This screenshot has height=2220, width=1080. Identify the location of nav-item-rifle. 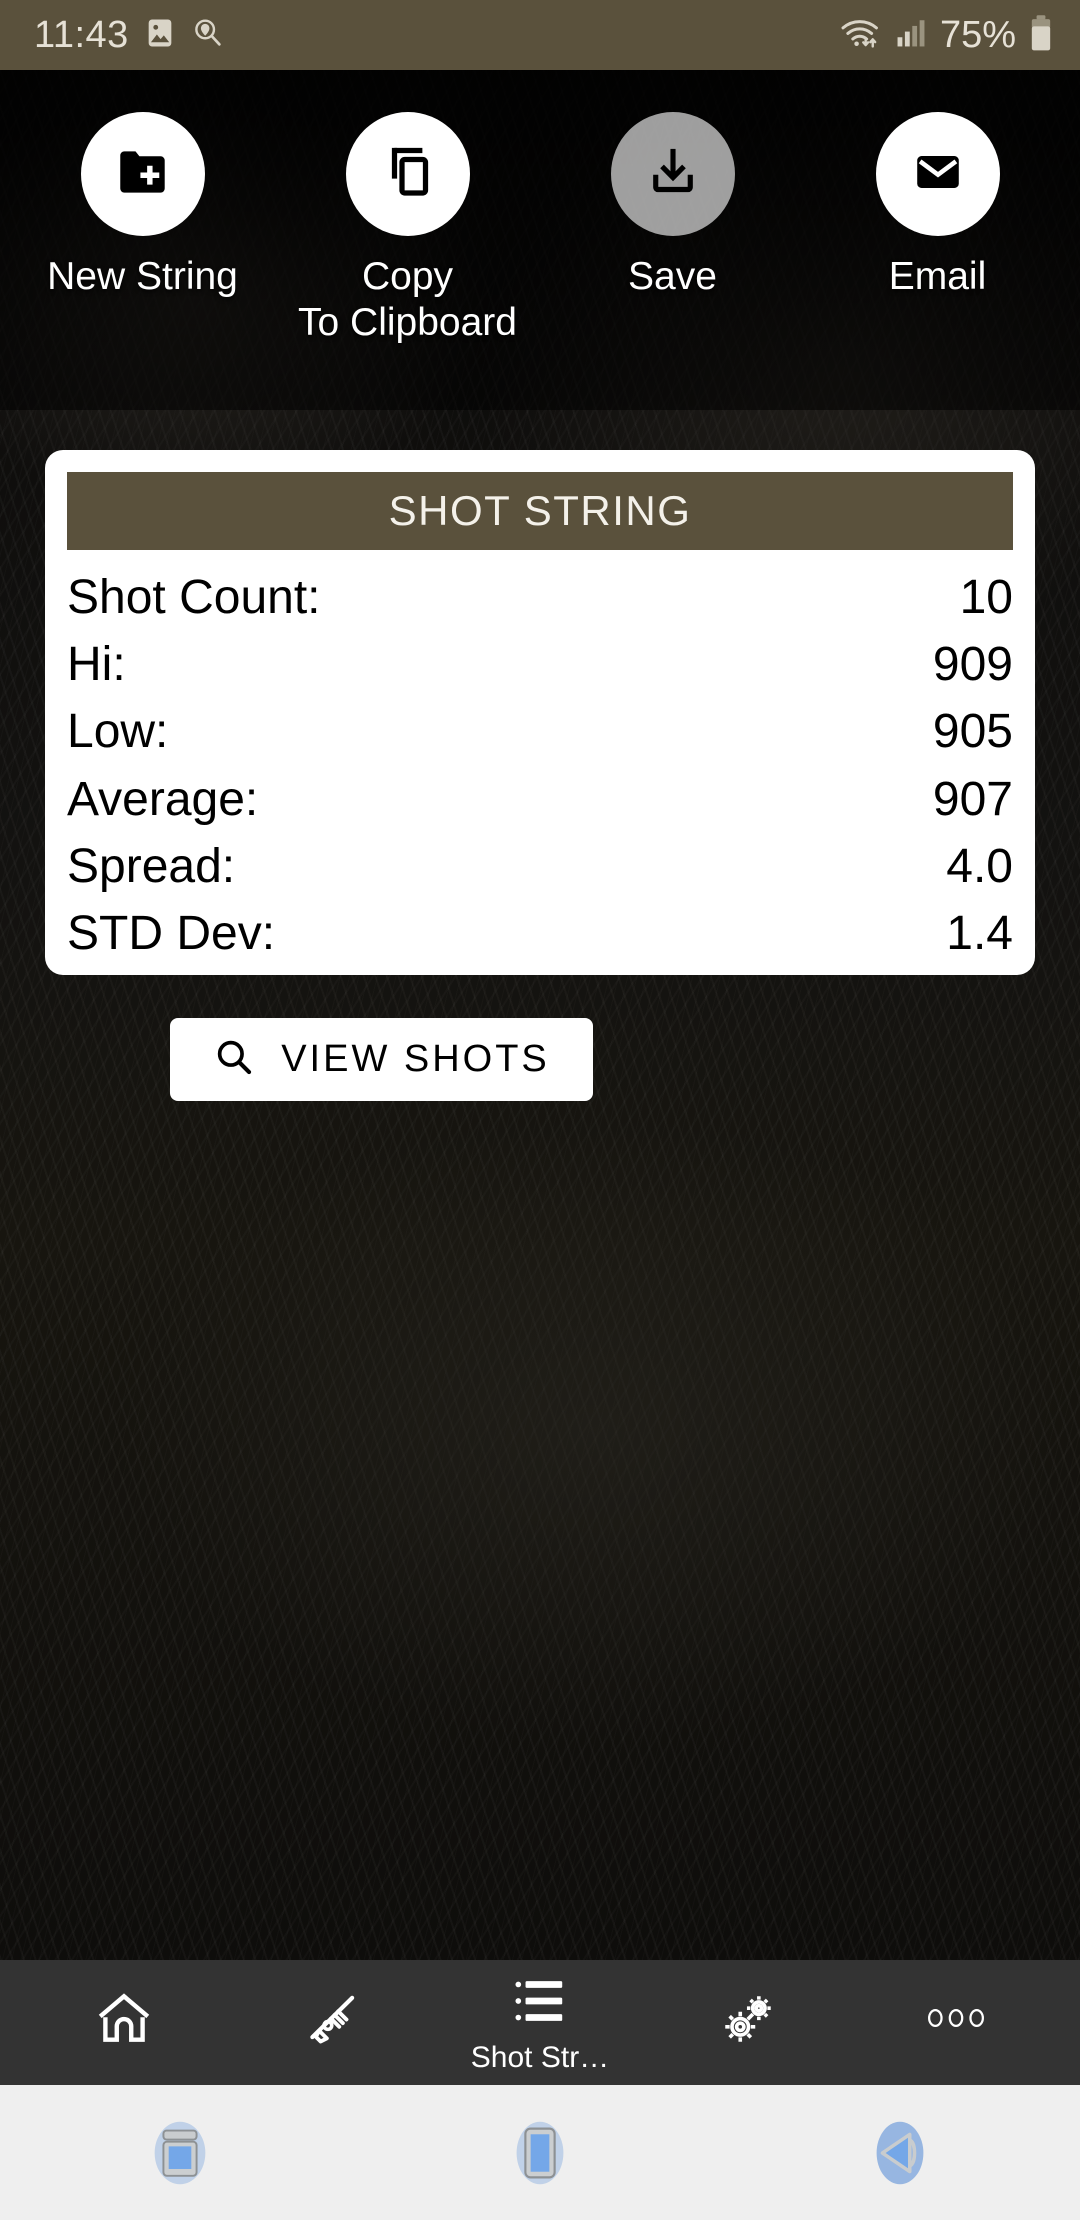
(332, 2022).